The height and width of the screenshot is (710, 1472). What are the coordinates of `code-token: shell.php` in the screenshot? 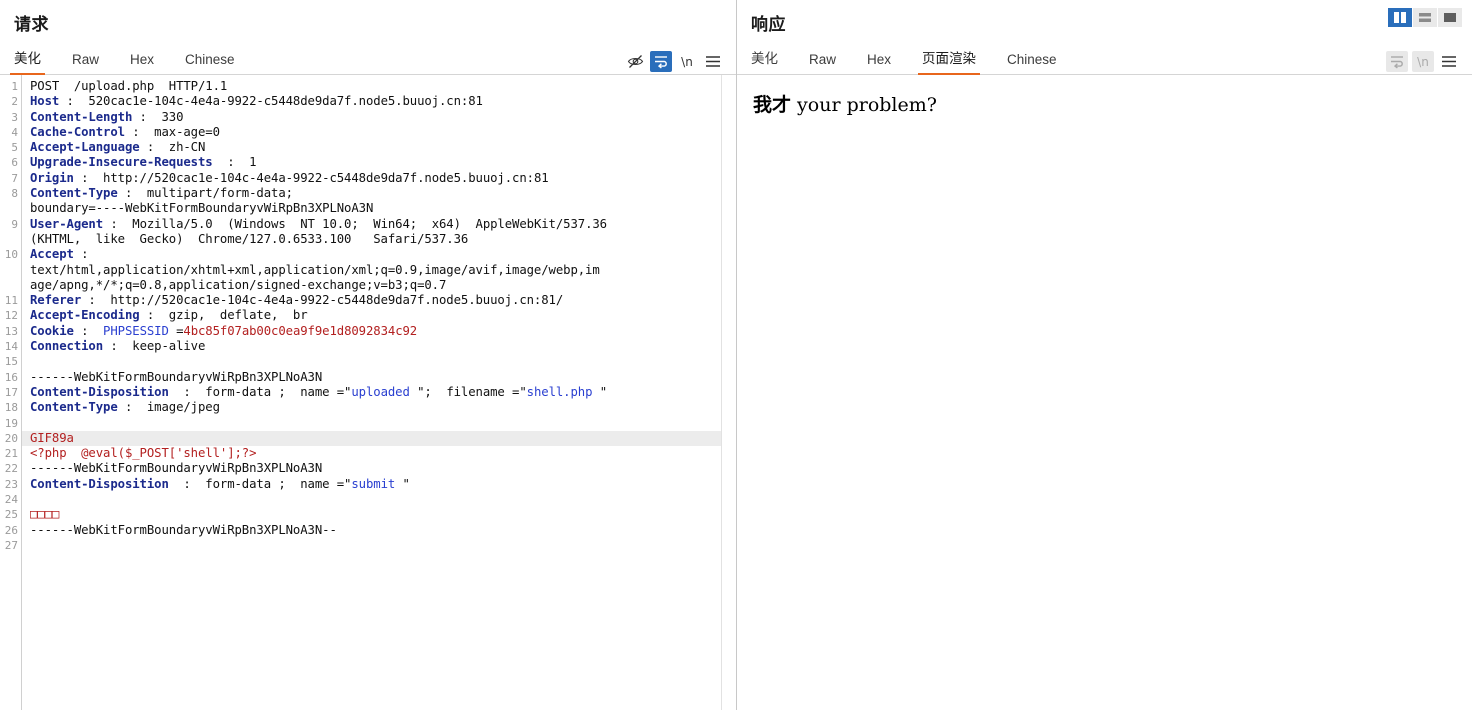 It's located at (559, 391).